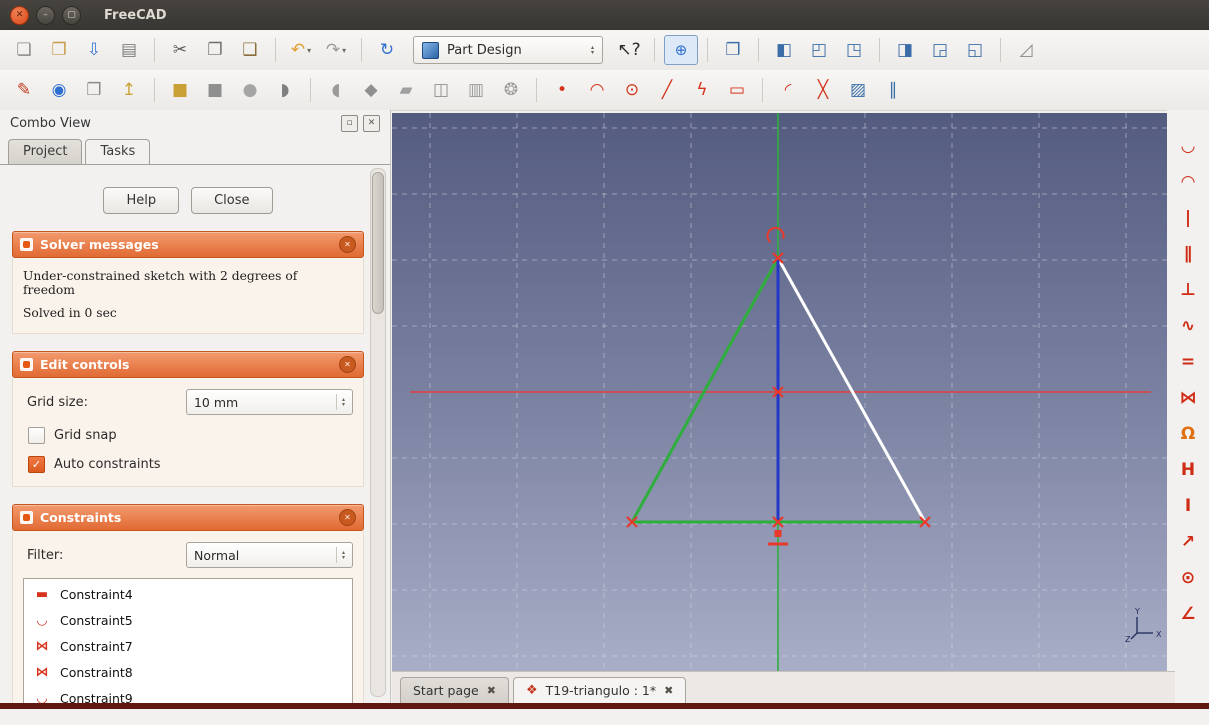 The width and height of the screenshot is (1209, 725). What do you see at coordinates (141, 200) in the screenshot?
I see `help-button: Help` at bounding box center [141, 200].